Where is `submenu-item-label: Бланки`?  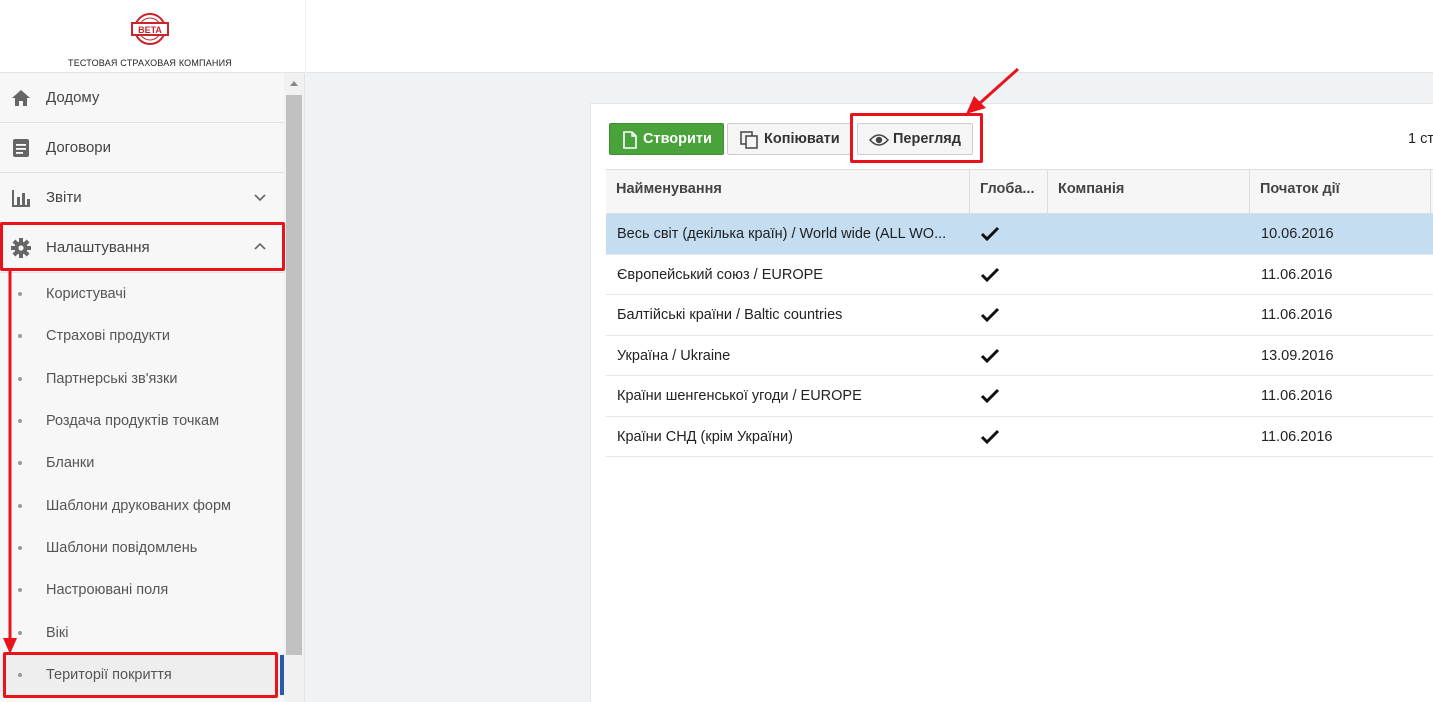
submenu-item-label: Бланки is located at coordinates (70, 463).